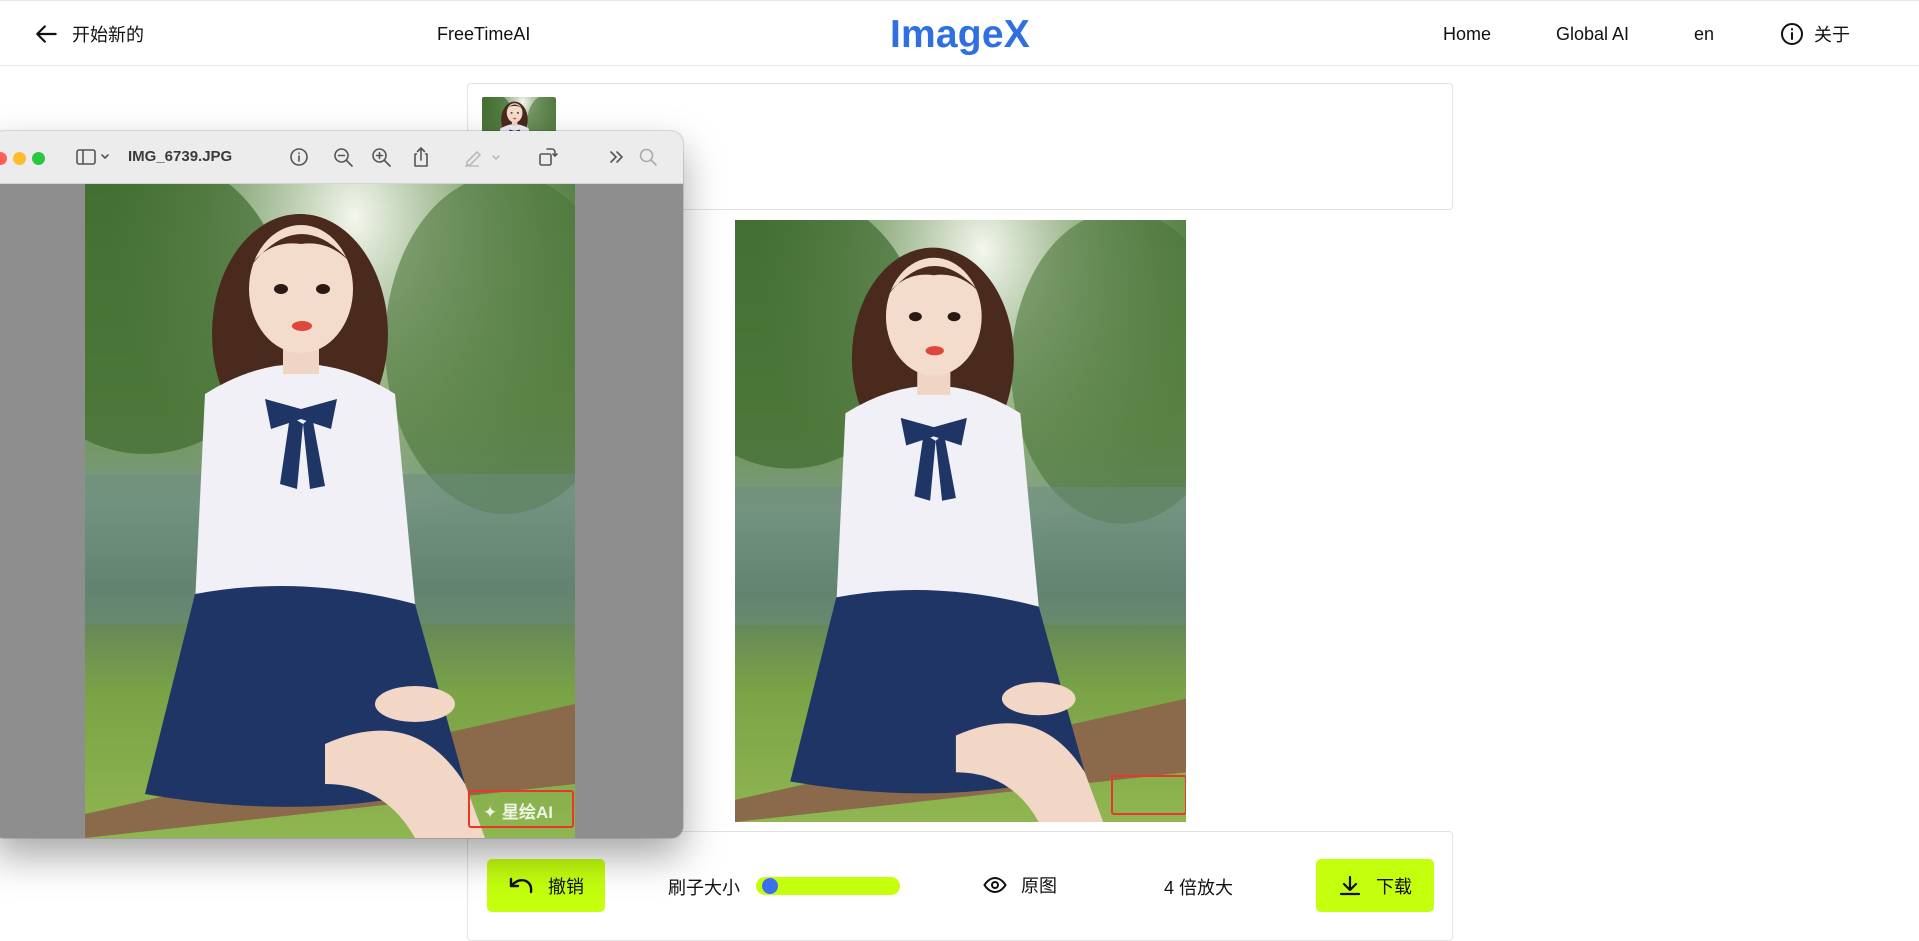  I want to click on brush-size-slider-knob, so click(770, 886).